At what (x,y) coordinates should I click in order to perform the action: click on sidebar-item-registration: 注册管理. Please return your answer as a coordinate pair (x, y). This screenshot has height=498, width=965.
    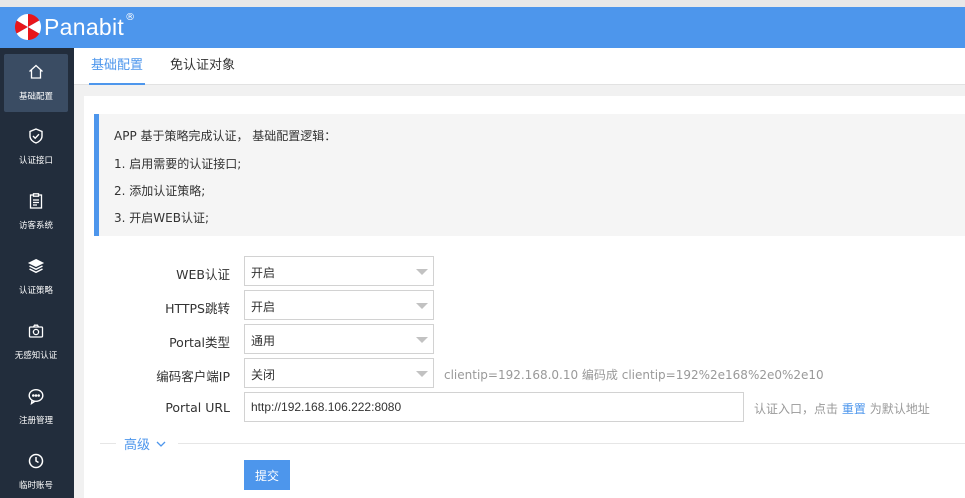
    Looking at the image, I should click on (36, 407).